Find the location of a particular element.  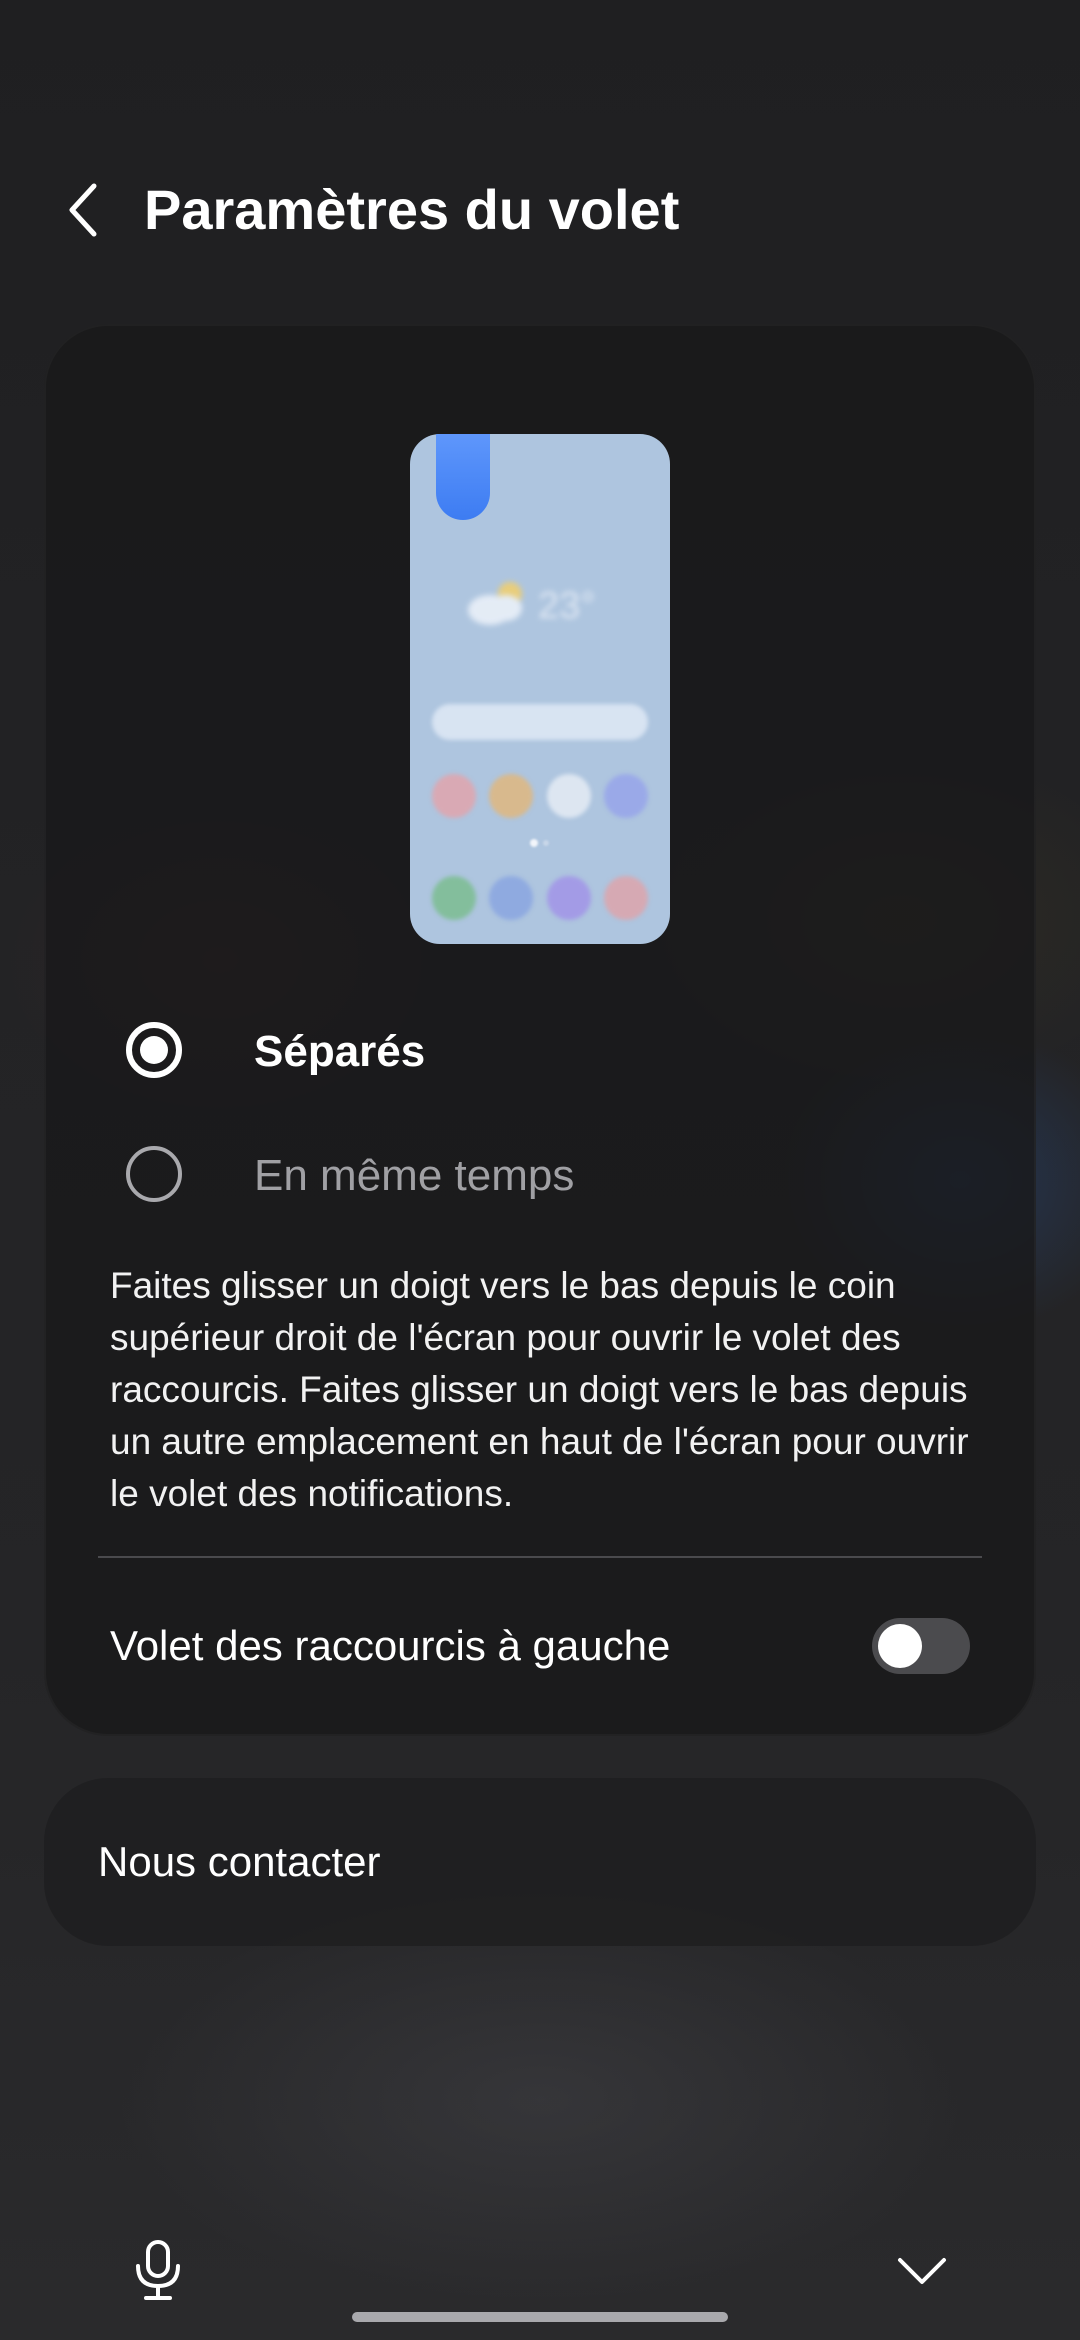

chevron-down-icon is located at coordinates (922, 2271).